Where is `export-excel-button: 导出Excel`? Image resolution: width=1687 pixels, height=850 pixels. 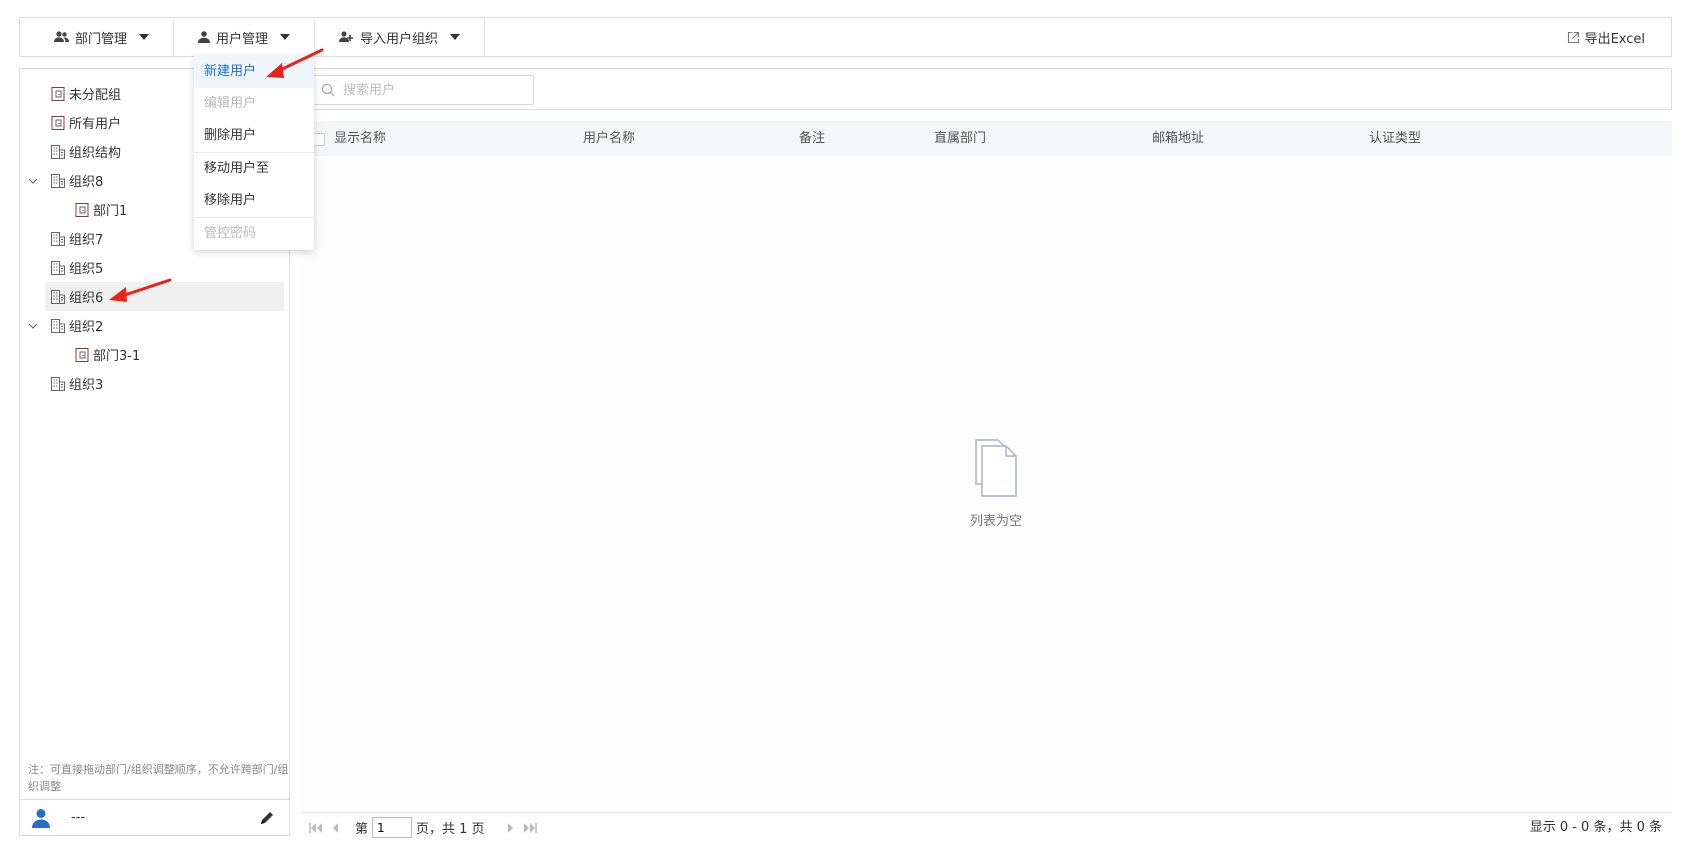 export-excel-button: 导出Excel is located at coordinates (1614, 37).